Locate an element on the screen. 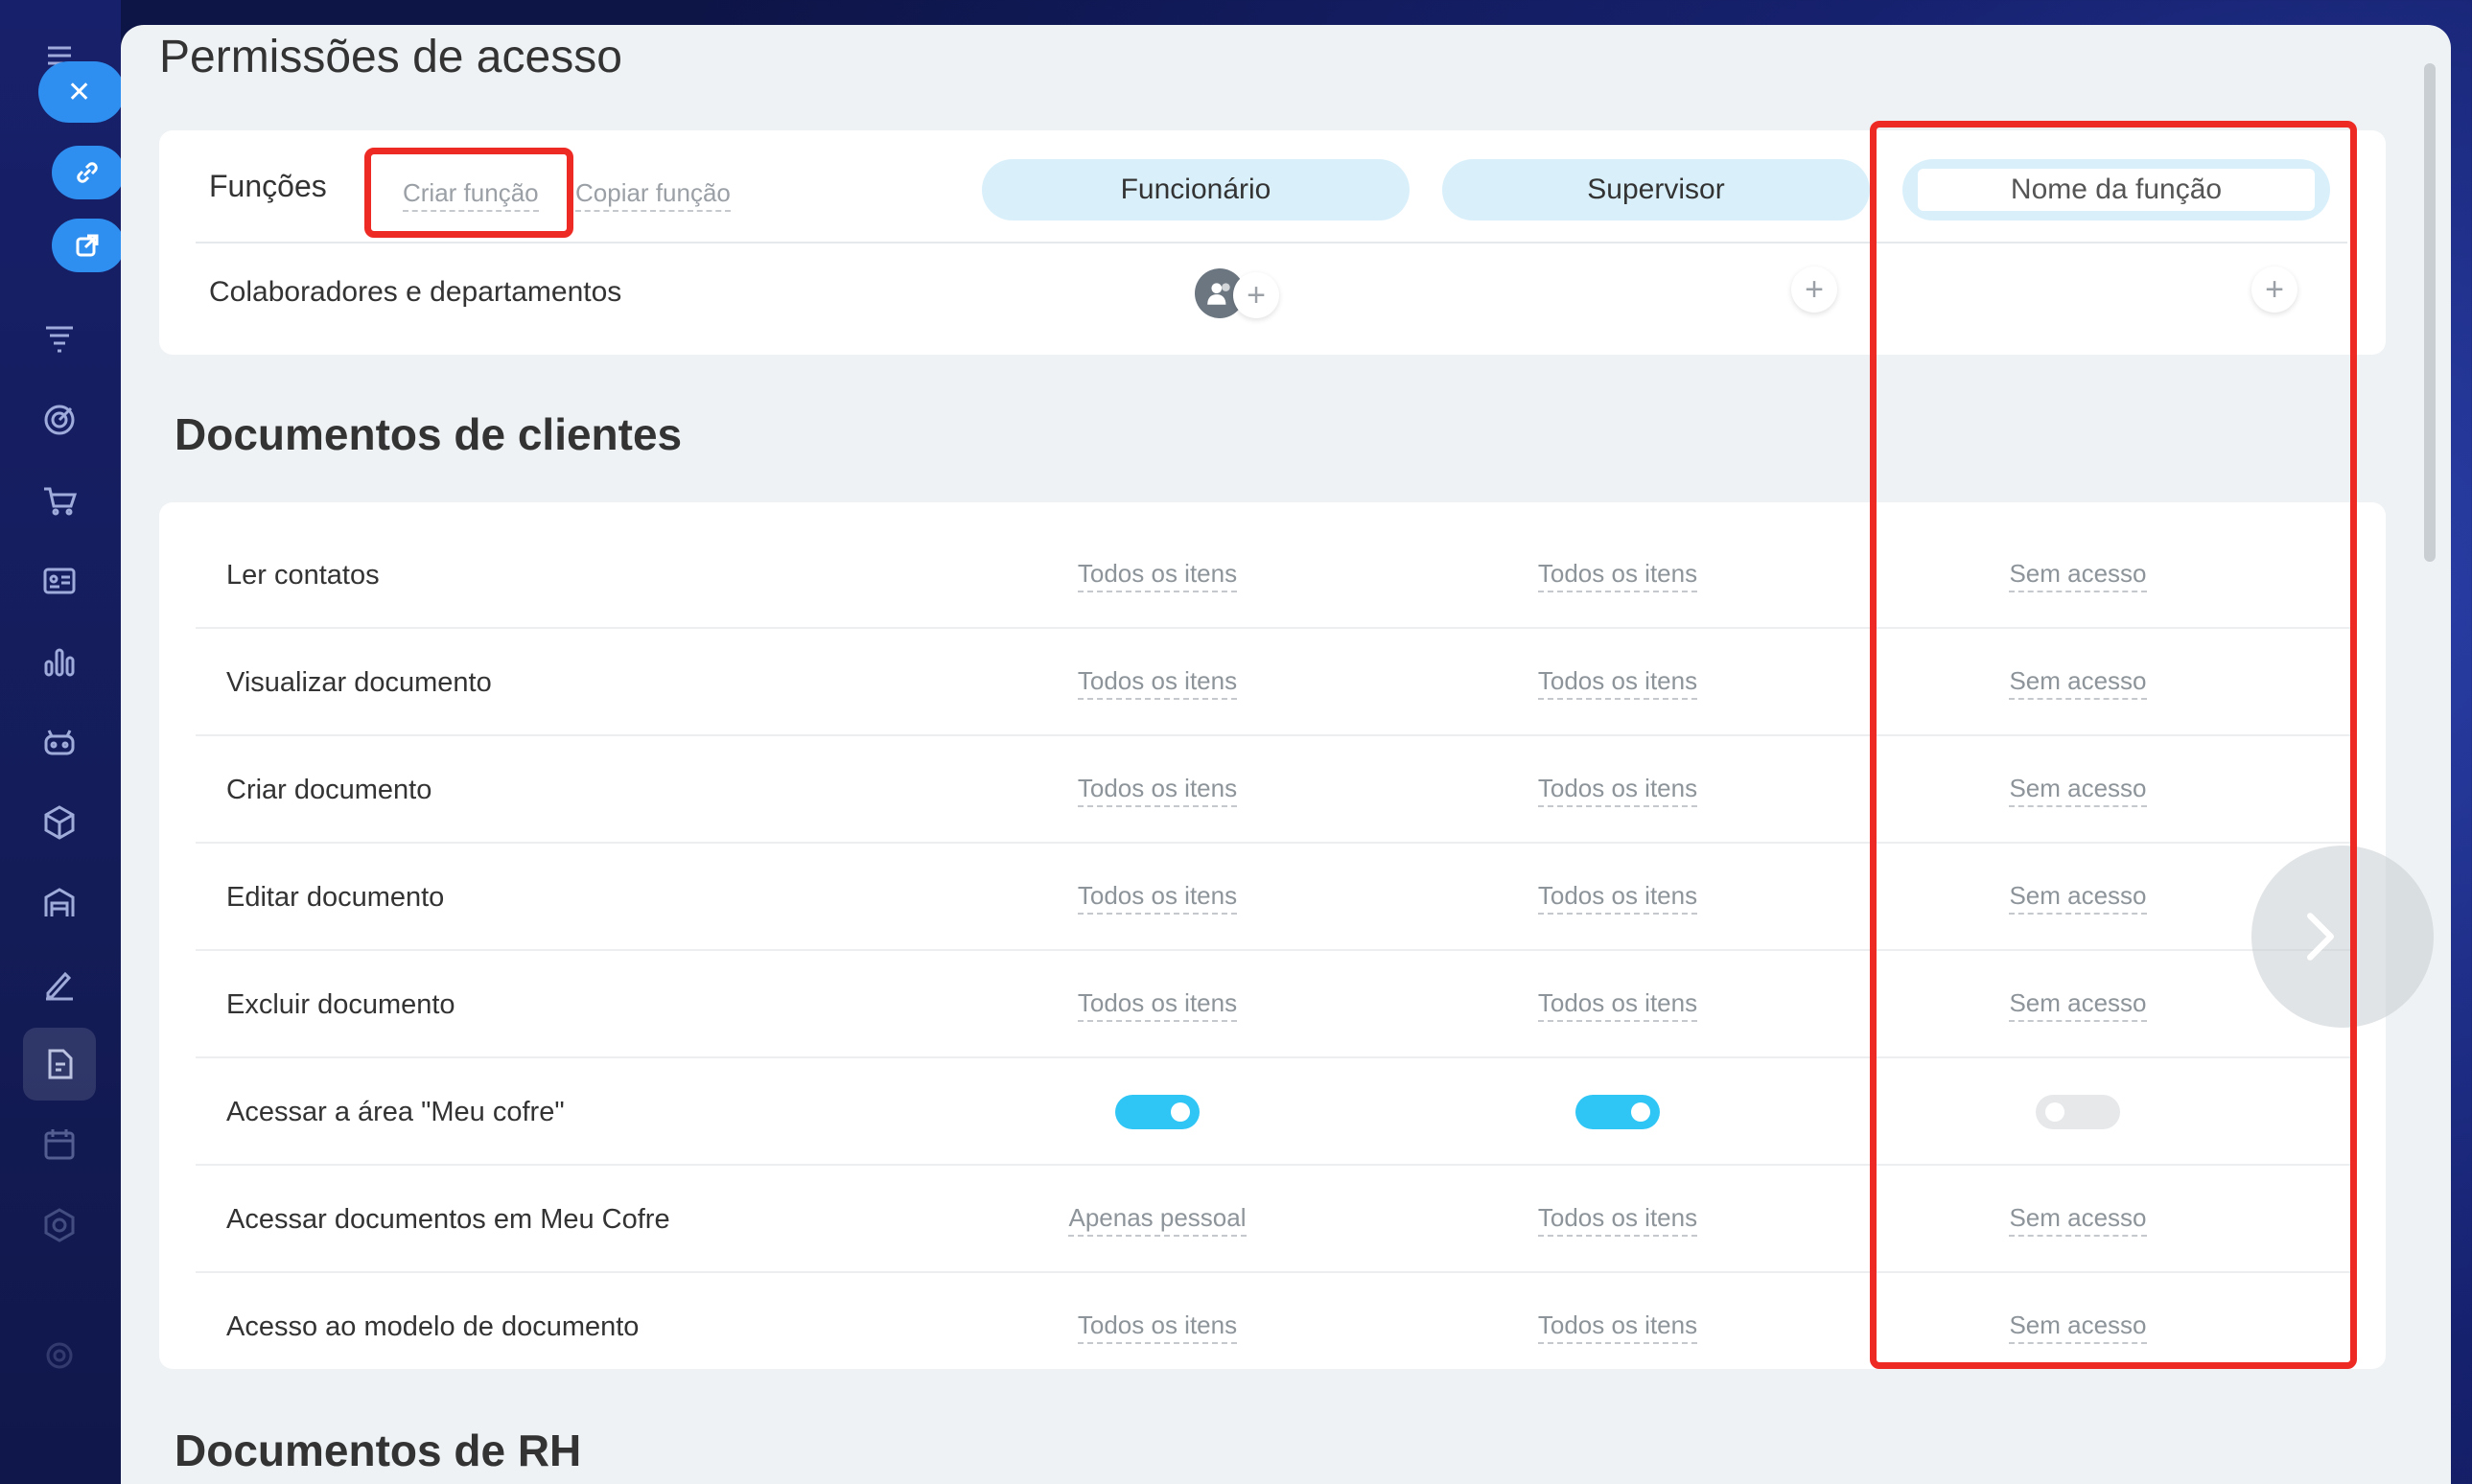 The image size is (2472, 1484). external-link-icon is located at coordinates (87, 246).